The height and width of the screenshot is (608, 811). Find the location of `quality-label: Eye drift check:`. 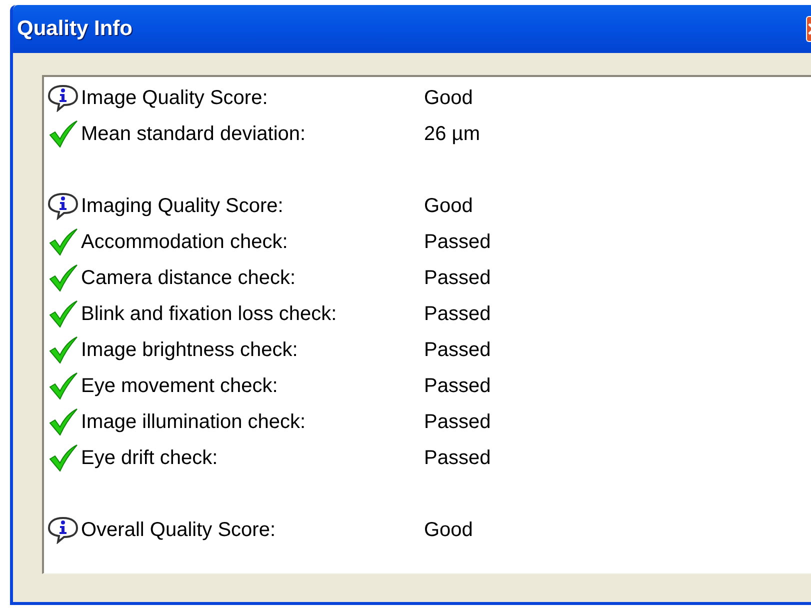

quality-label: Eye drift check: is located at coordinates (150, 458).